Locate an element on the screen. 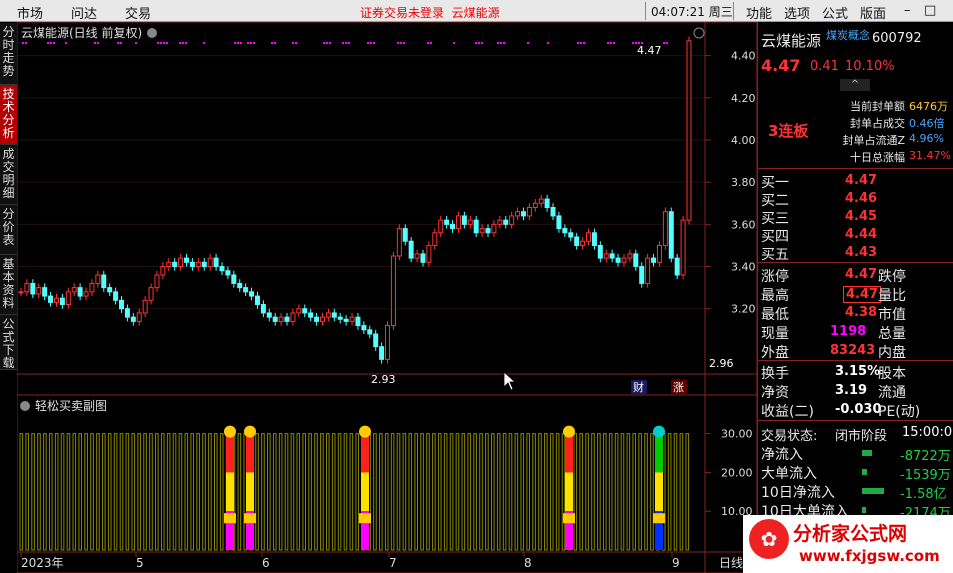 This screenshot has height=573, width=953. maximize-icon: □ is located at coordinates (930, 10).